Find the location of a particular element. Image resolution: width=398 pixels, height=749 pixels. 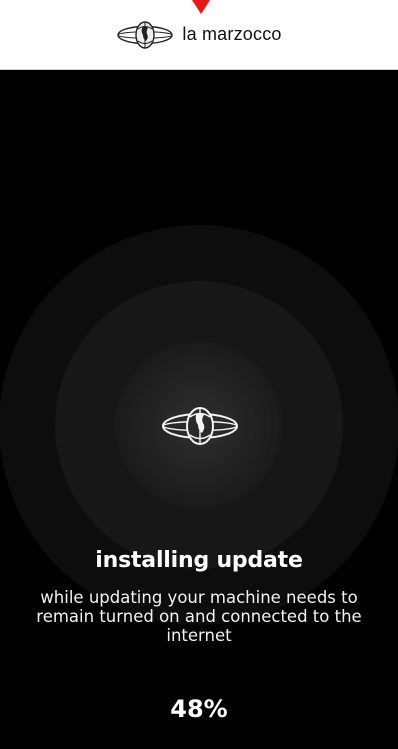

center-globe-logo-icon is located at coordinates (200, 426).